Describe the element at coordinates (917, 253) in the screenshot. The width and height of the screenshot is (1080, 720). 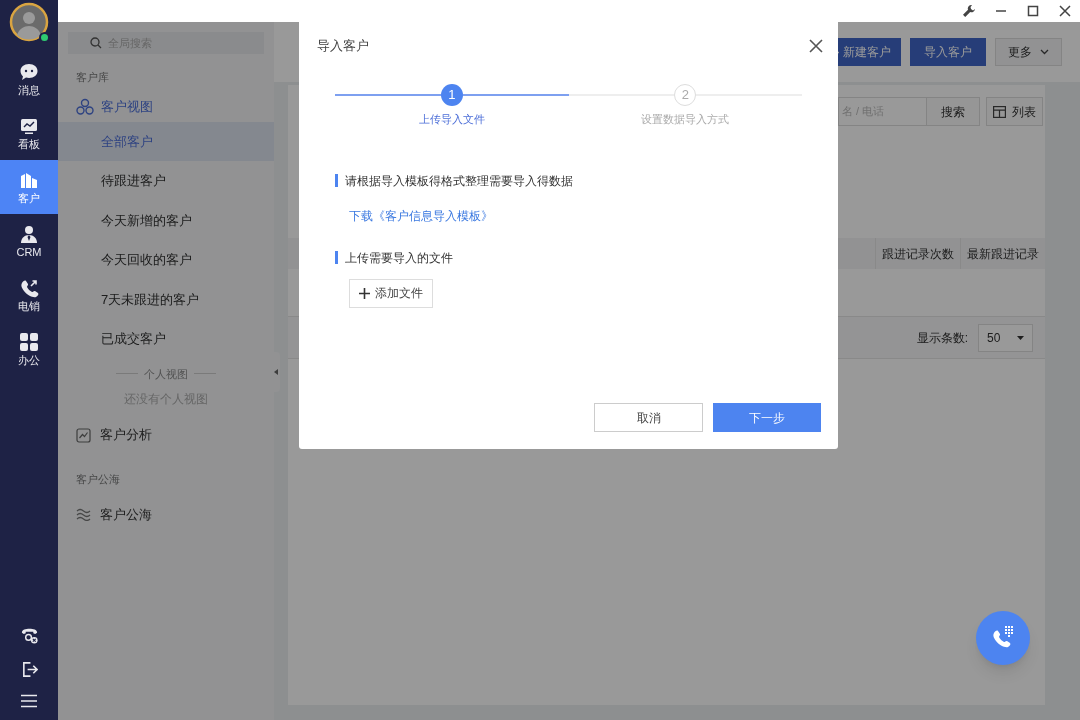
I see `column-header: 跟进记录次数` at that location.